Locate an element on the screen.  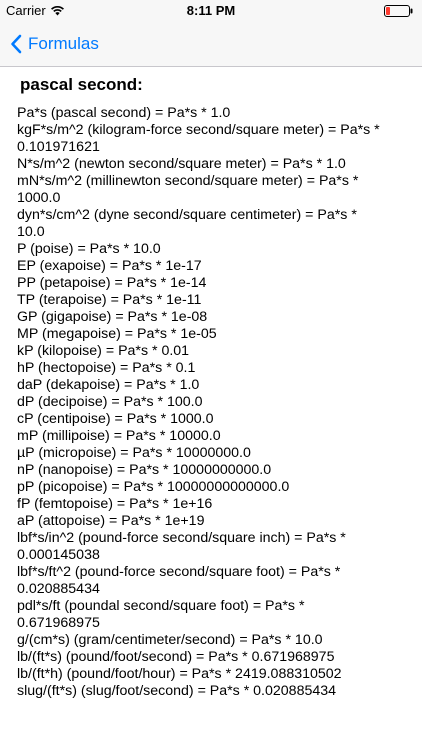
status-time: 8:11 PM is located at coordinates (211, 10).